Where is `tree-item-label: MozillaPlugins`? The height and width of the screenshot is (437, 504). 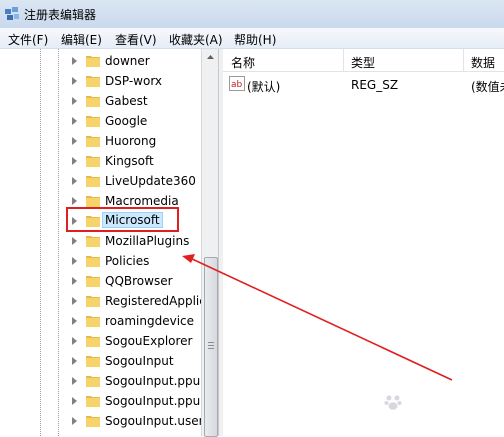
tree-item-label: MozillaPlugins is located at coordinates (147, 241).